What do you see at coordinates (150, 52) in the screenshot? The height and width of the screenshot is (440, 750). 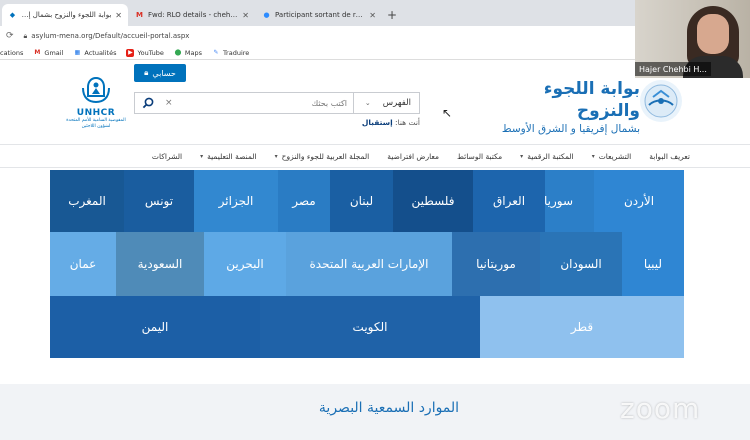 I see `bookmark-label: YouTube` at bounding box center [150, 52].